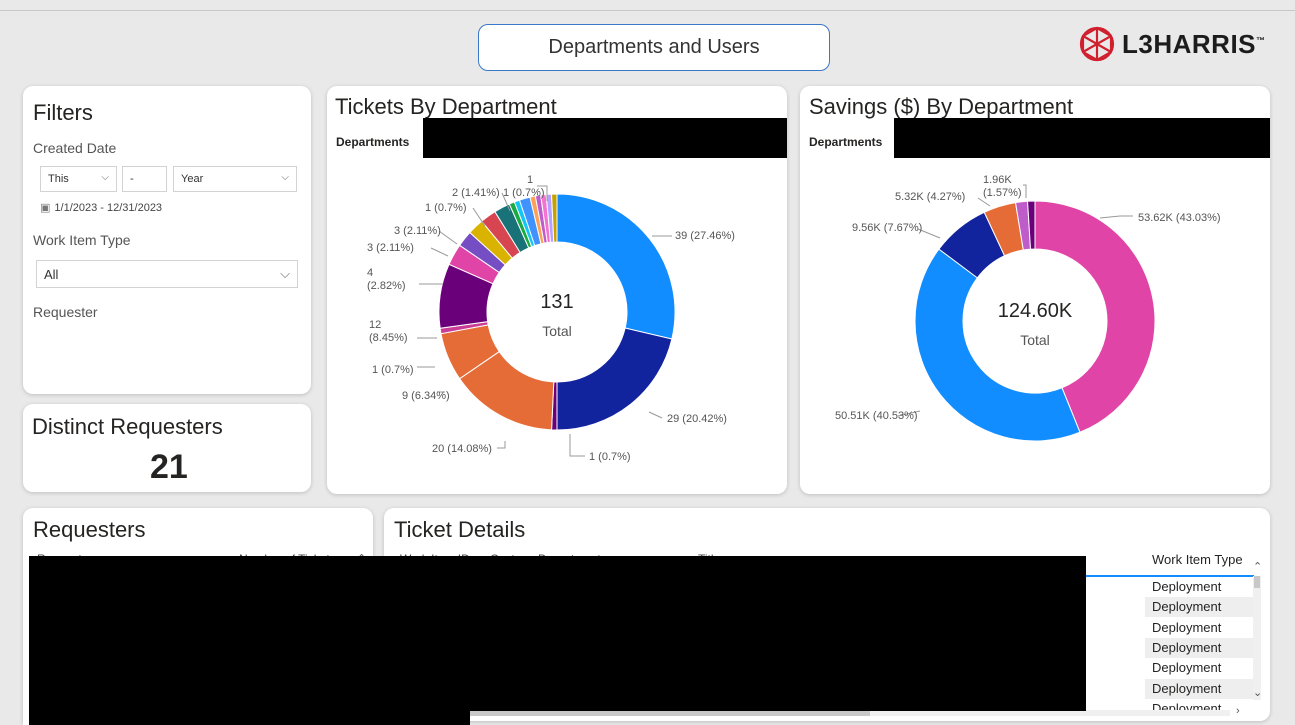 This screenshot has height=725, width=1295. I want to click on page-title-label: Departments and Users, so click(654, 47).